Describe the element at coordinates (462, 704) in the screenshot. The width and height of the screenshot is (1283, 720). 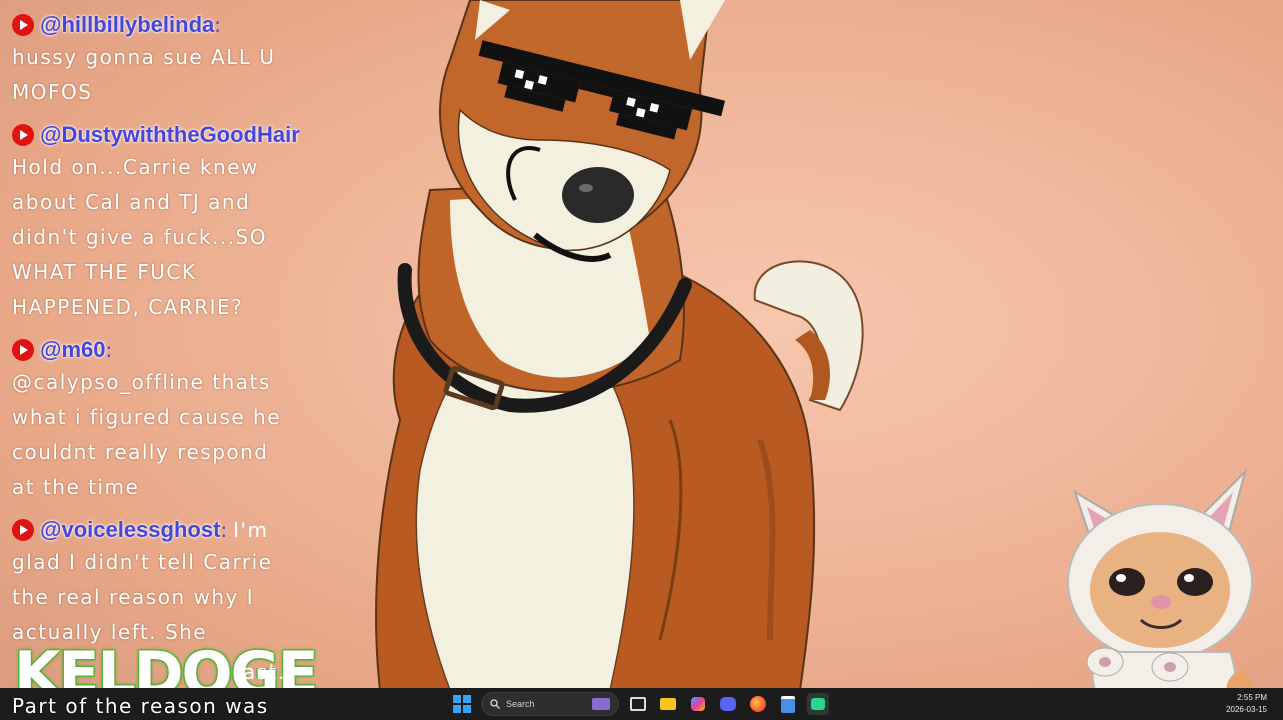
I see `windows-start-icon` at that location.